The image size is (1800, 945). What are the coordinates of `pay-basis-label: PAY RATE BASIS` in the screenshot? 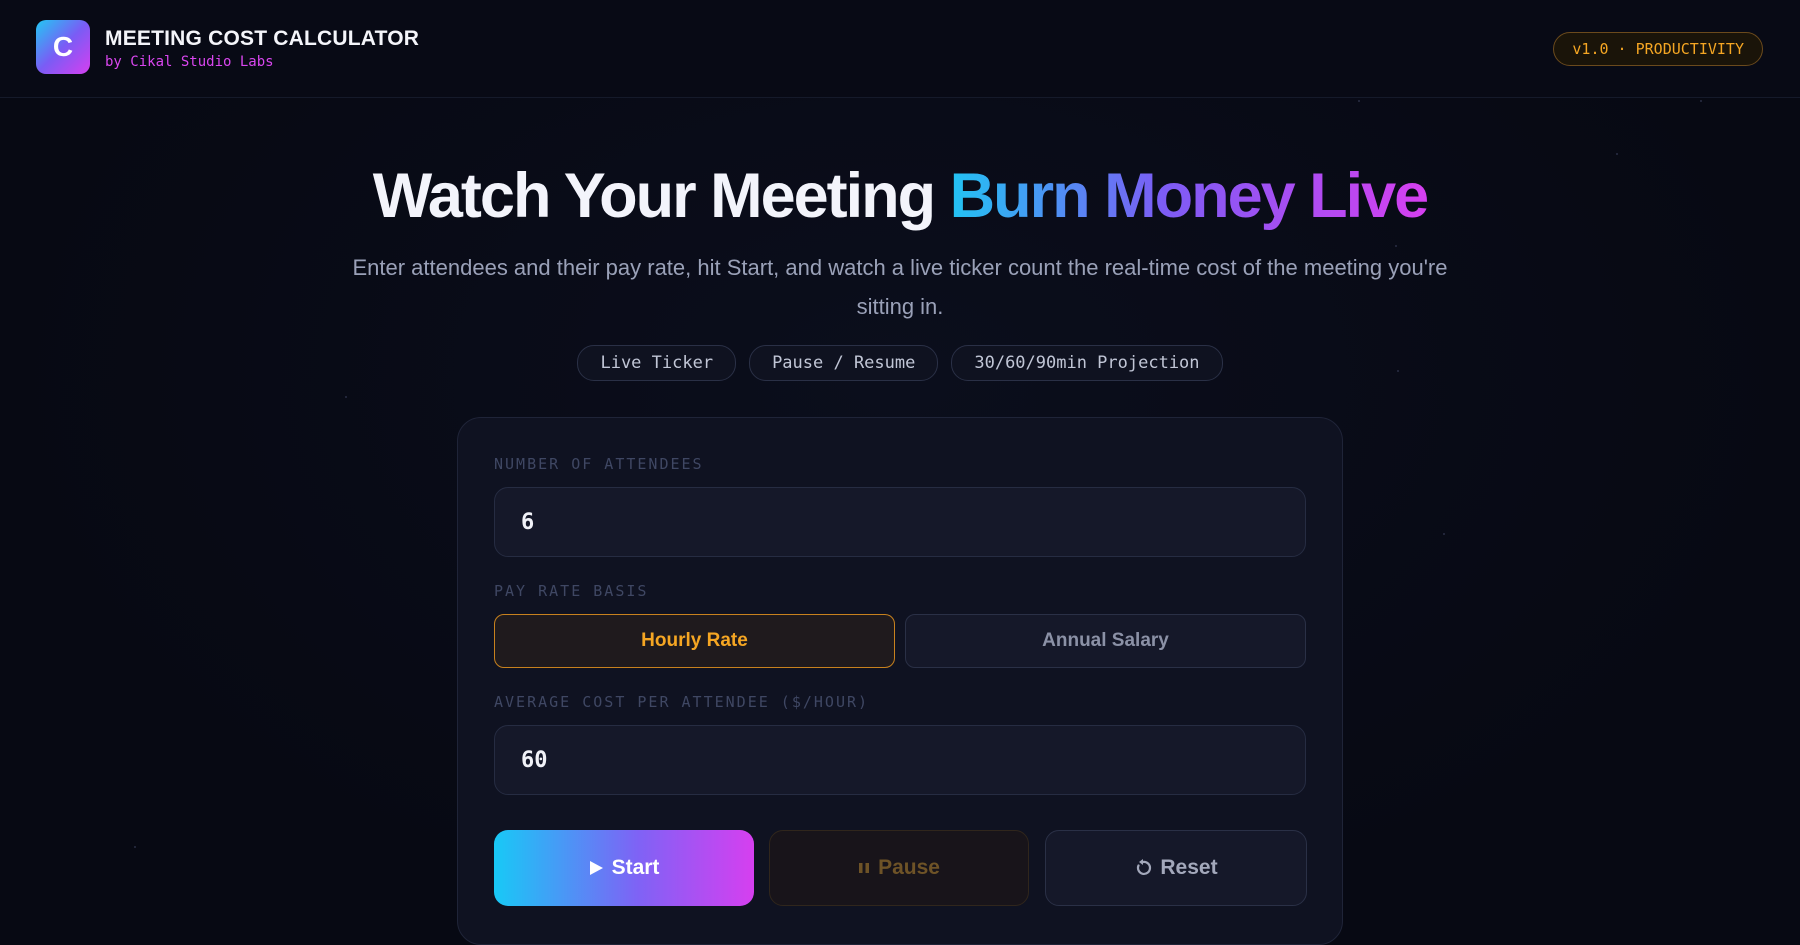 It's located at (571, 591).